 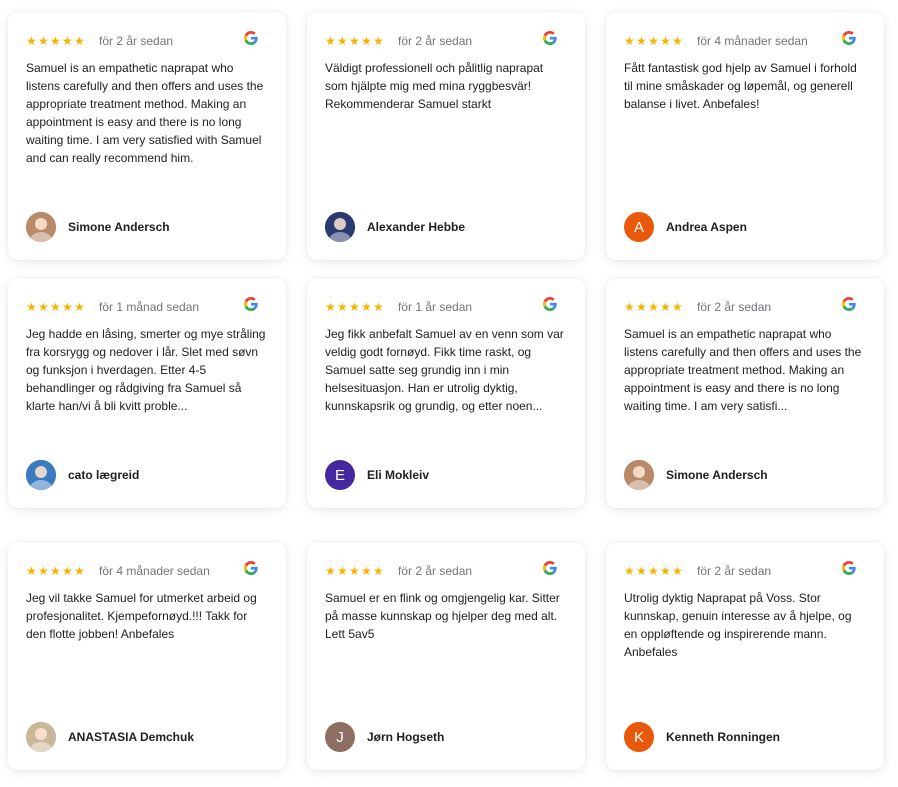 What do you see at coordinates (103, 475) in the screenshot?
I see `author-name: cato lægreid` at bounding box center [103, 475].